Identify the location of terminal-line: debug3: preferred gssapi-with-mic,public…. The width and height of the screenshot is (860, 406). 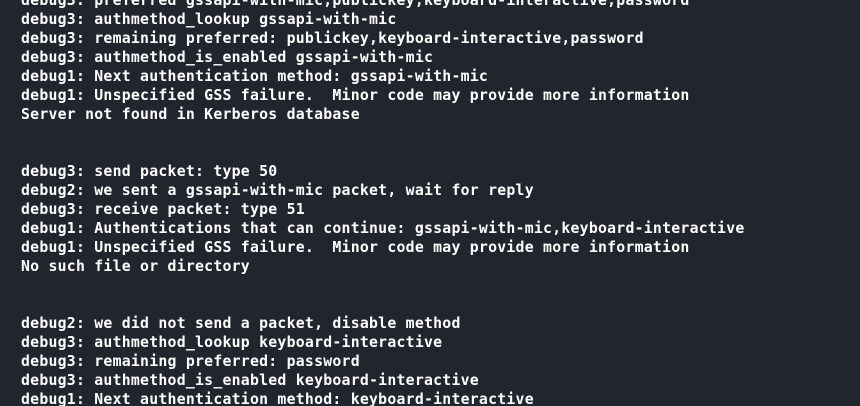
(355, 4).